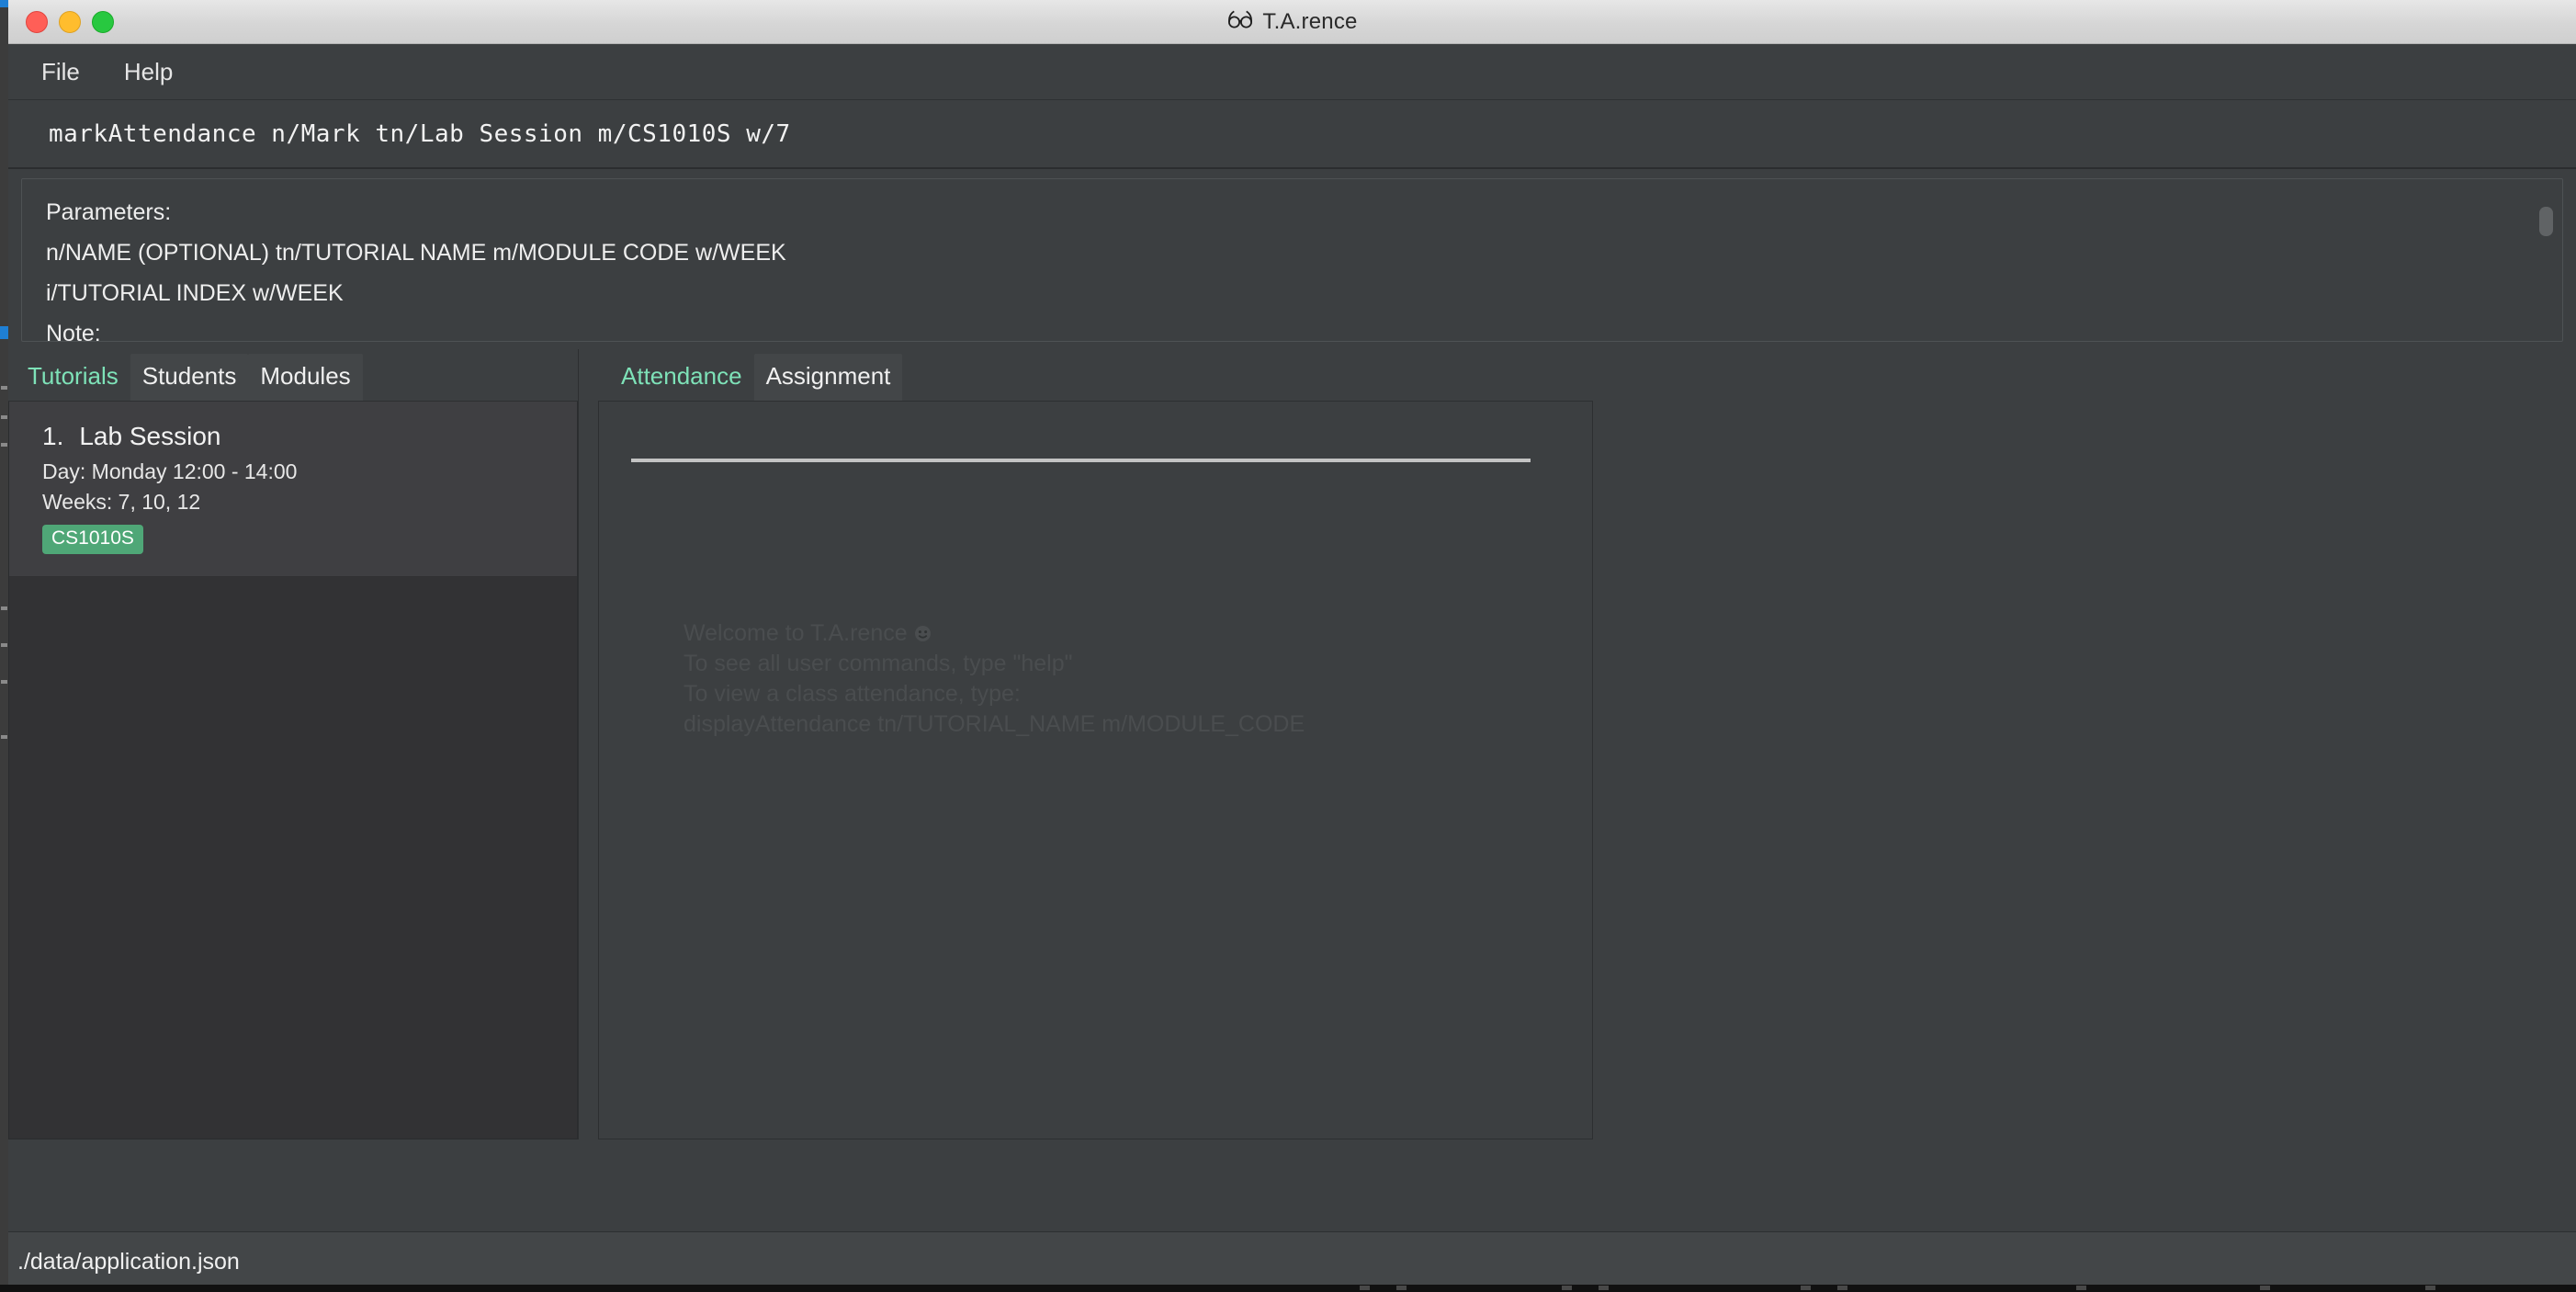 This screenshot has height=1292, width=2576. Describe the element at coordinates (189, 377) in the screenshot. I see `tab-students: Students` at that location.